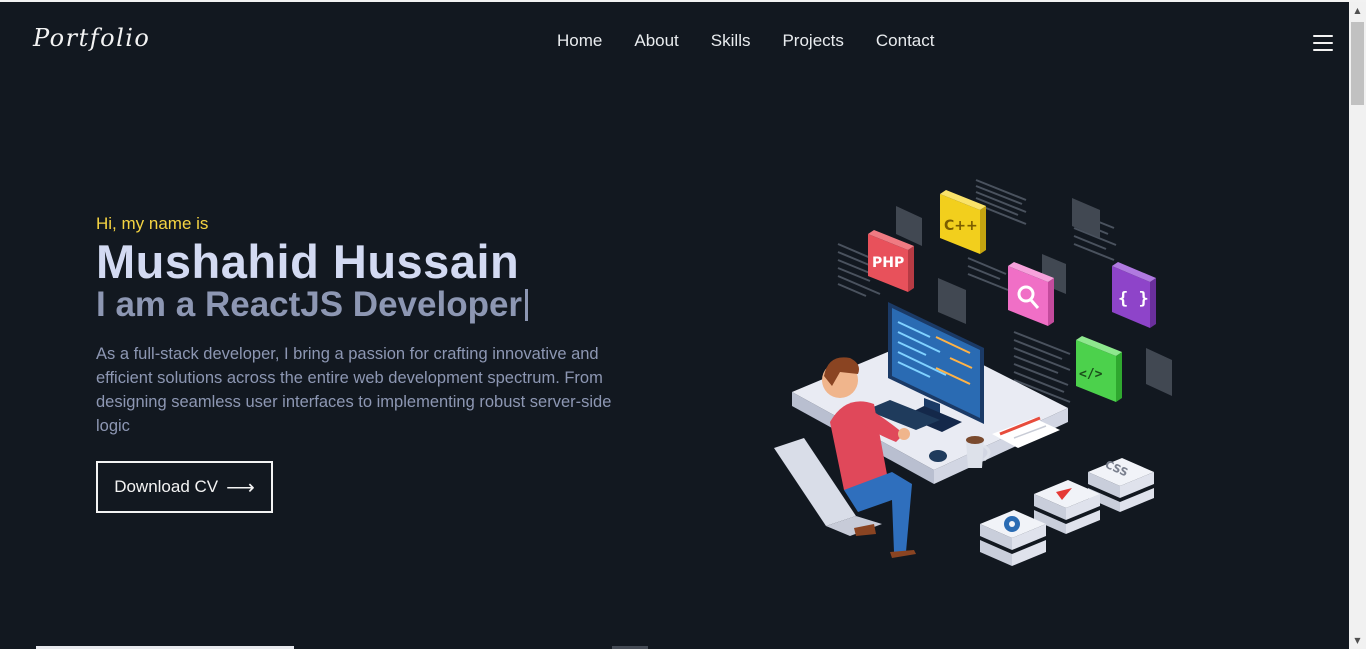  I want to click on download-cv-button: Download CV ⟶, so click(184, 487).